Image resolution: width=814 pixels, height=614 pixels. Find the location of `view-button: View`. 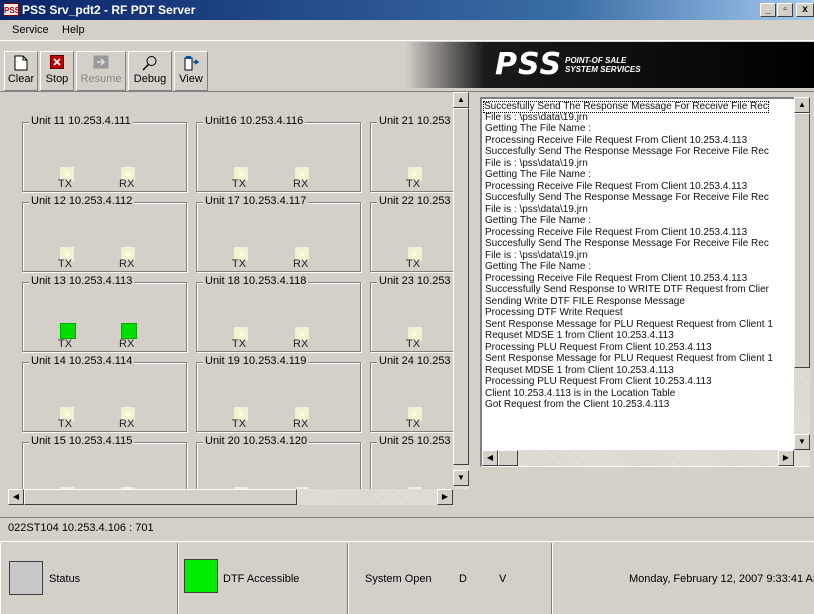

view-button: View is located at coordinates (191, 71).